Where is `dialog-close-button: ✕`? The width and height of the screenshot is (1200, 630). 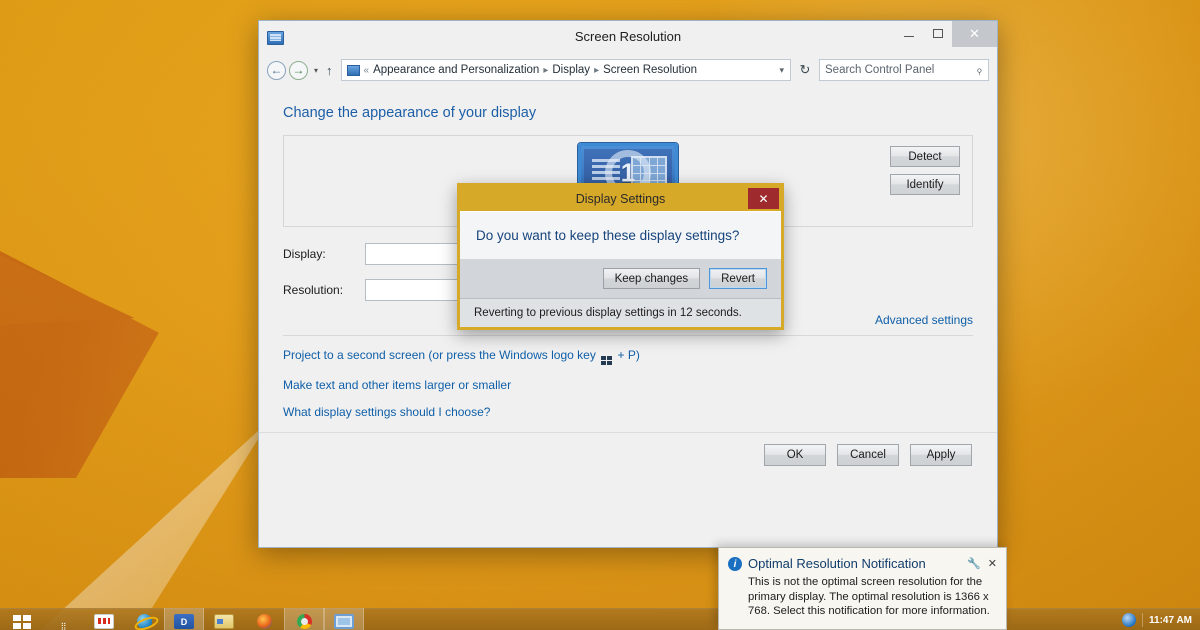
dialog-close-button: ✕ is located at coordinates (763, 198).